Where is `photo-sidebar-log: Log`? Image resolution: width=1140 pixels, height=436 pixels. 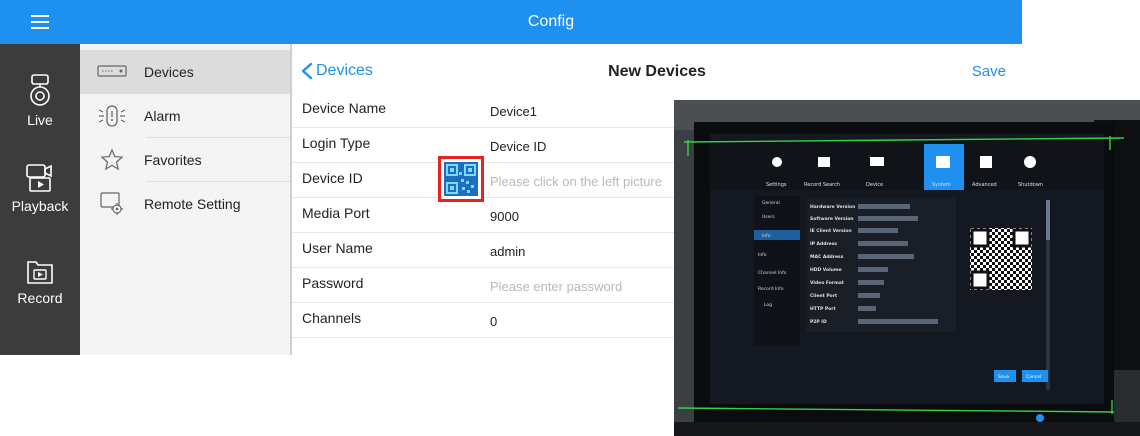 photo-sidebar-log: Log is located at coordinates (768, 305).